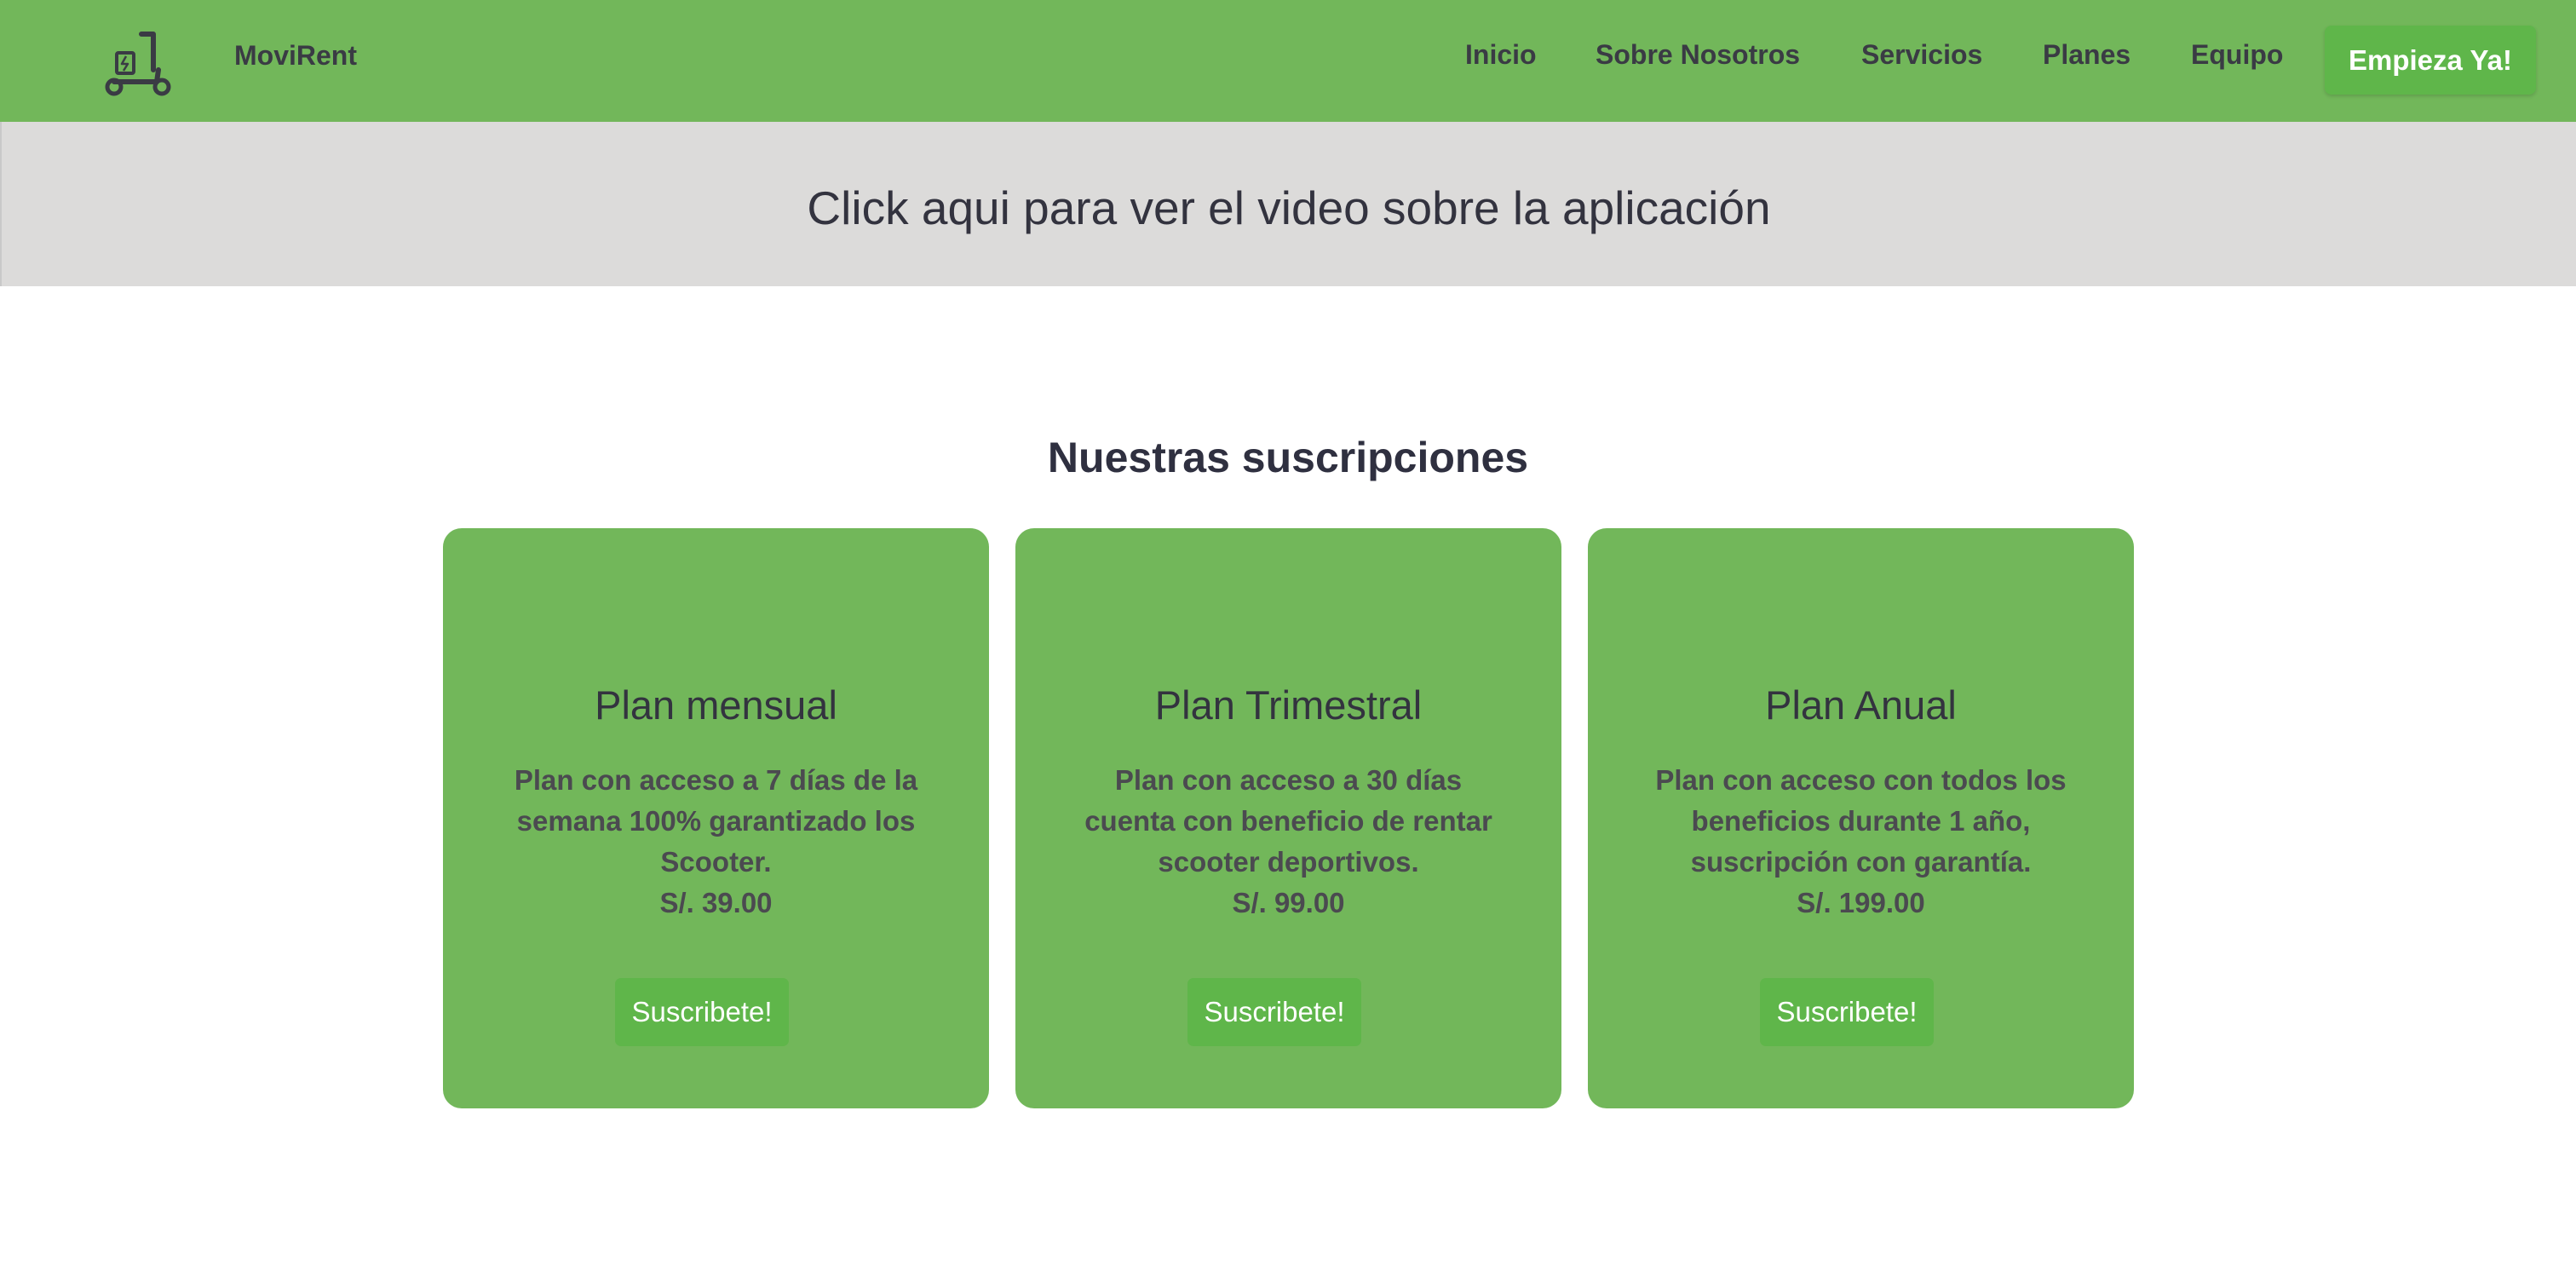 The image size is (2576, 1266). I want to click on plan-title: Plan Anual, so click(1861, 705).